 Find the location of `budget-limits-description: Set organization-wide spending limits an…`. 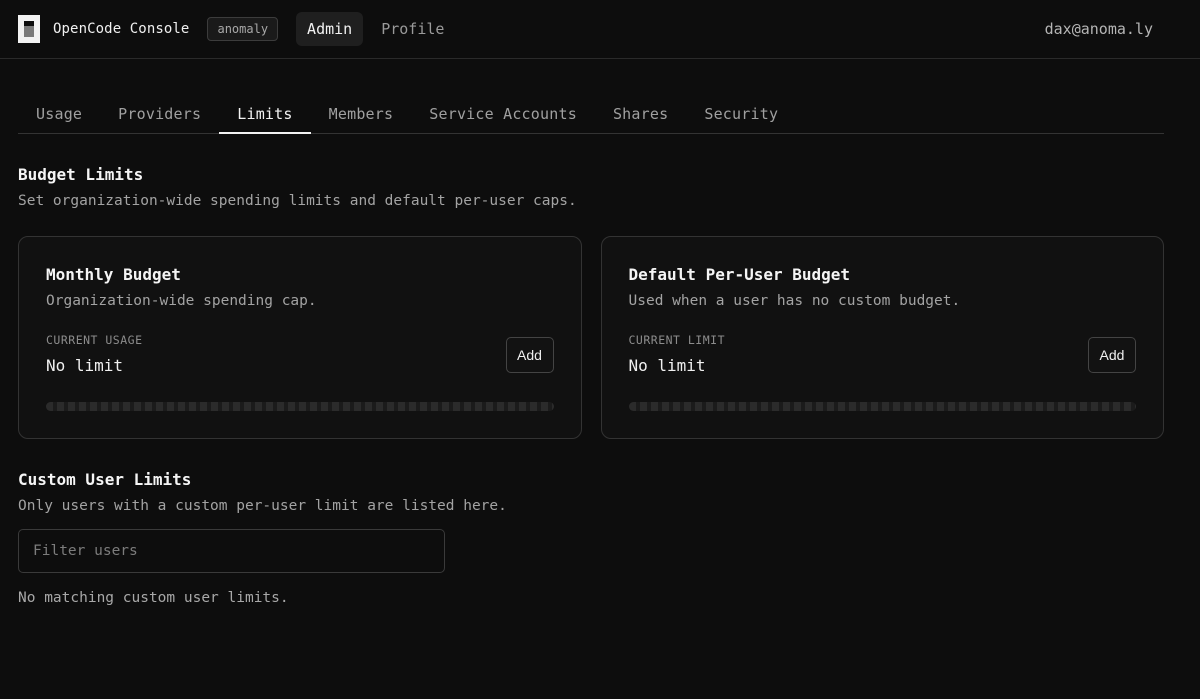

budget-limits-description: Set organization-wide spending limits an… is located at coordinates (297, 201).